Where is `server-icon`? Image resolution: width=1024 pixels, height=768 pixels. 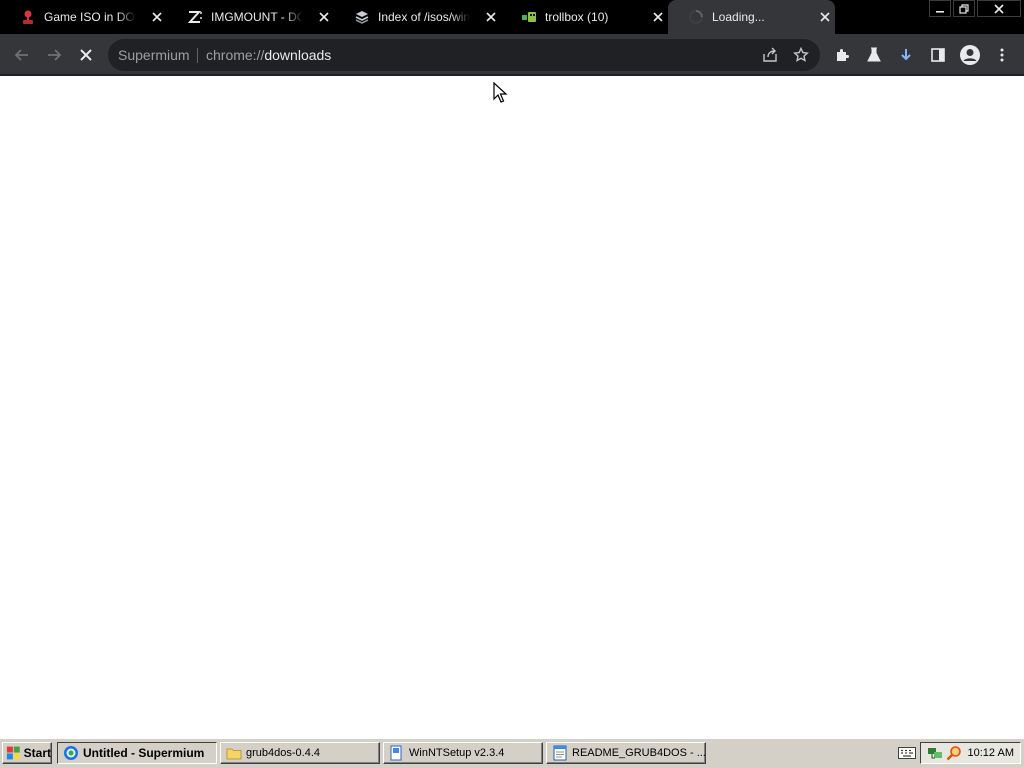
server-icon is located at coordinates (362, 17).